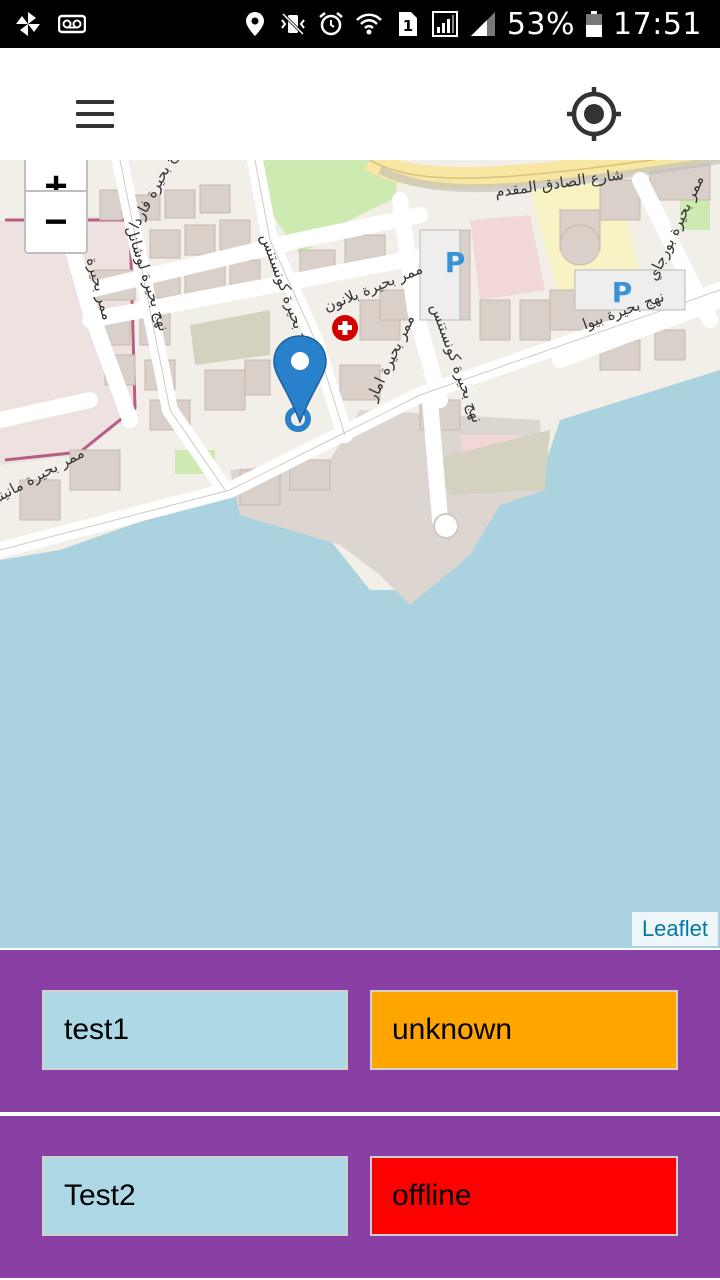  Describe the element at coordinates (594, 114) in the screenshot. I see `crosshair-locate-icon` at that location.